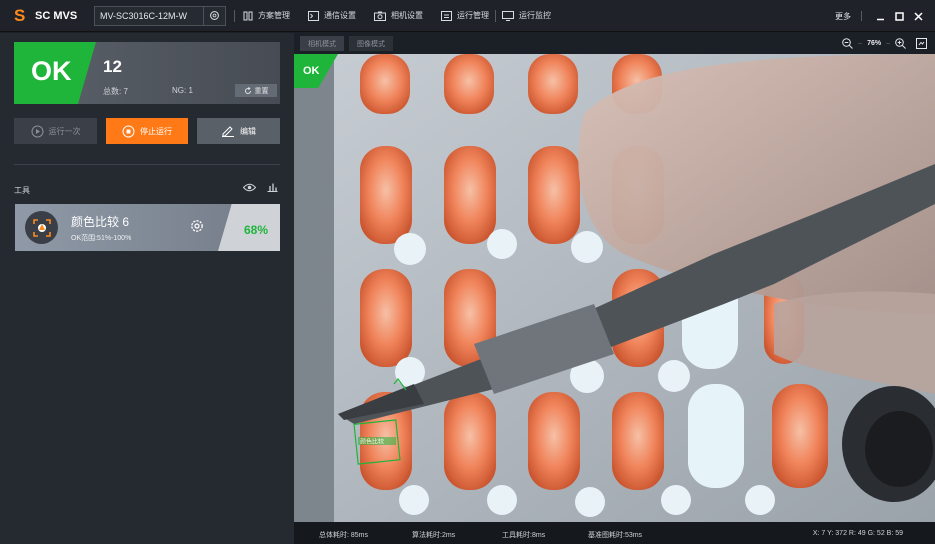 The height and width of the screenshot is (544, 935). Describe the element at coordinates (322, 43) in the screenshot. I see `tab-camera-mode: 相机模式` at that location.